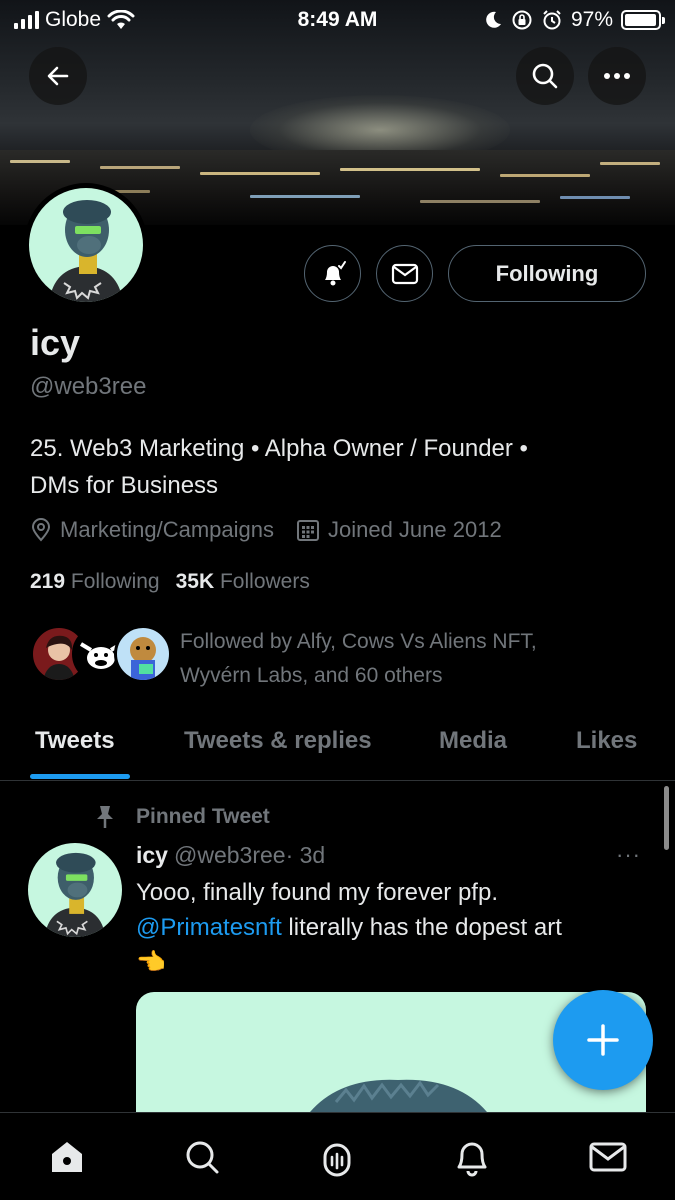  What do you see at coordinates (151, 962) in the screenshot?
I see `tweet-emoji: 👈` at bounding box center [151, 962].